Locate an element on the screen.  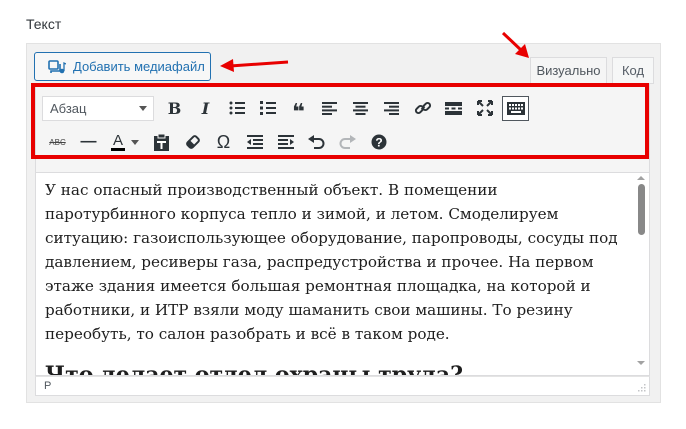
add-media-button: Добавить медиафайл is located at coordinates (122, 66).